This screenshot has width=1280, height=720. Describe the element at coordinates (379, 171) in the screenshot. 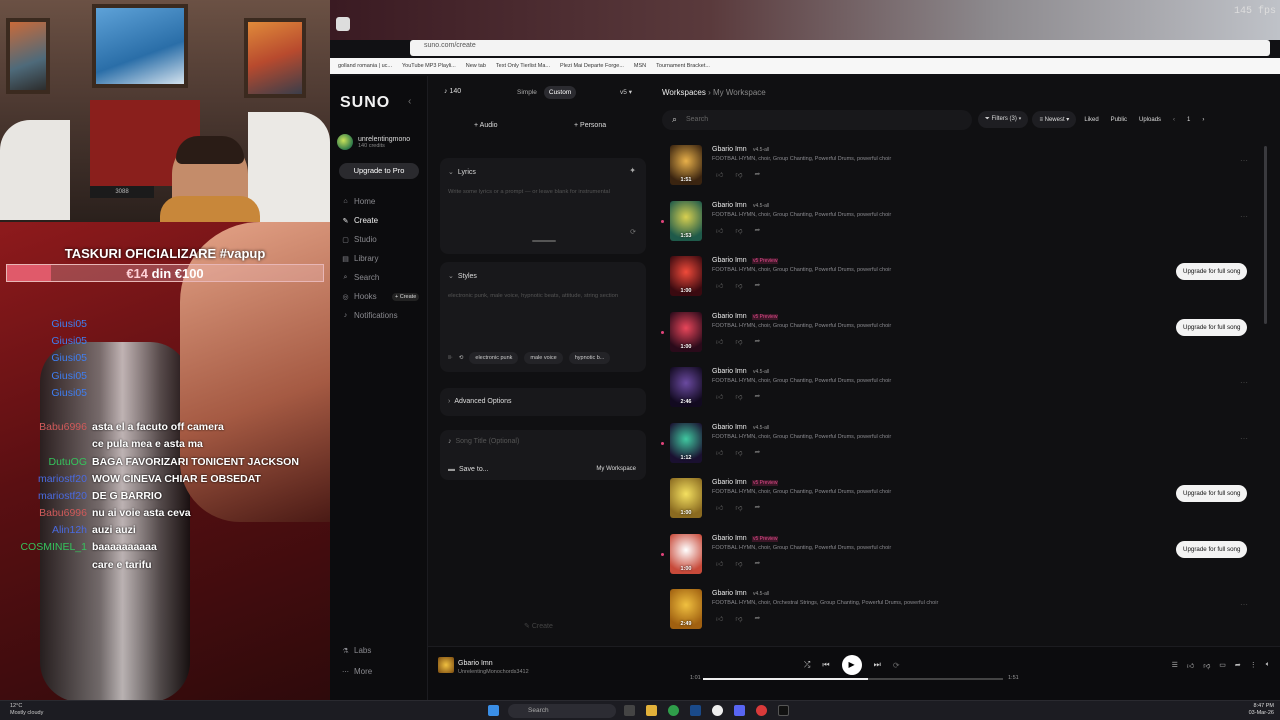

I see `upgrade-to-pro-button: Upgrade to Pro` at that location.